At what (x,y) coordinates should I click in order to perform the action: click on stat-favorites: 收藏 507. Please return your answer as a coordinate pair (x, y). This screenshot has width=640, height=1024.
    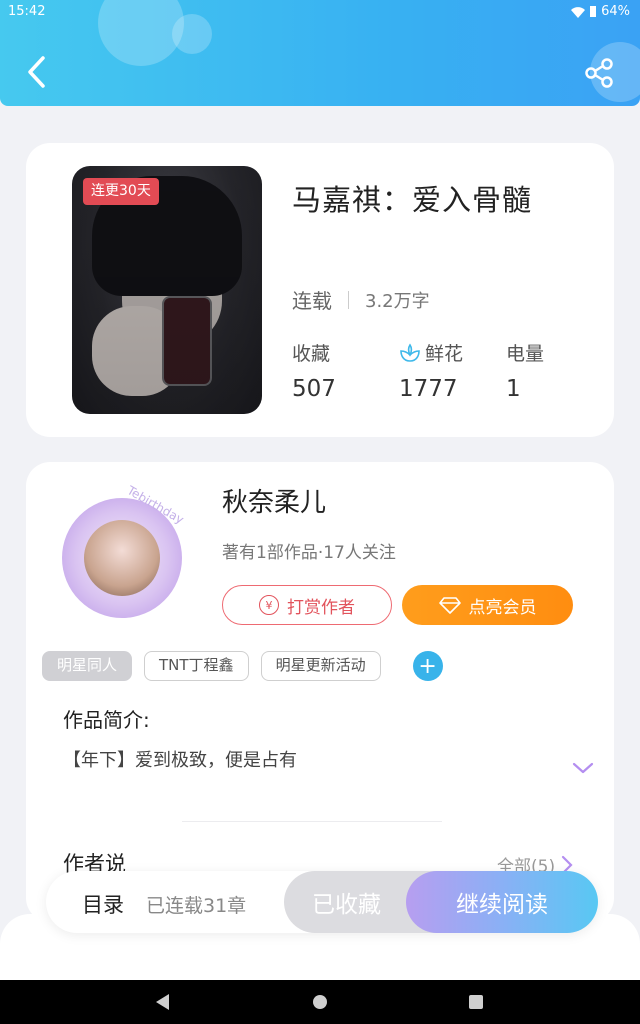
    Looking at the image, I should click on (314, 370).